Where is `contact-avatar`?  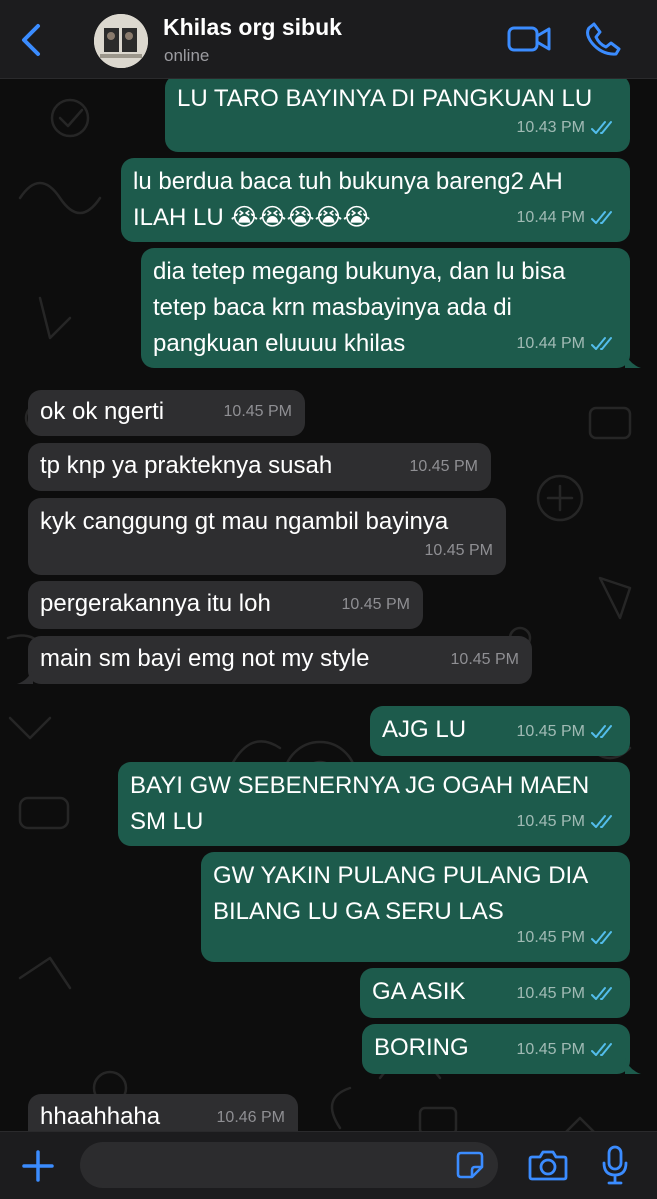 contact-avatar is located at coordinates (121, 41).